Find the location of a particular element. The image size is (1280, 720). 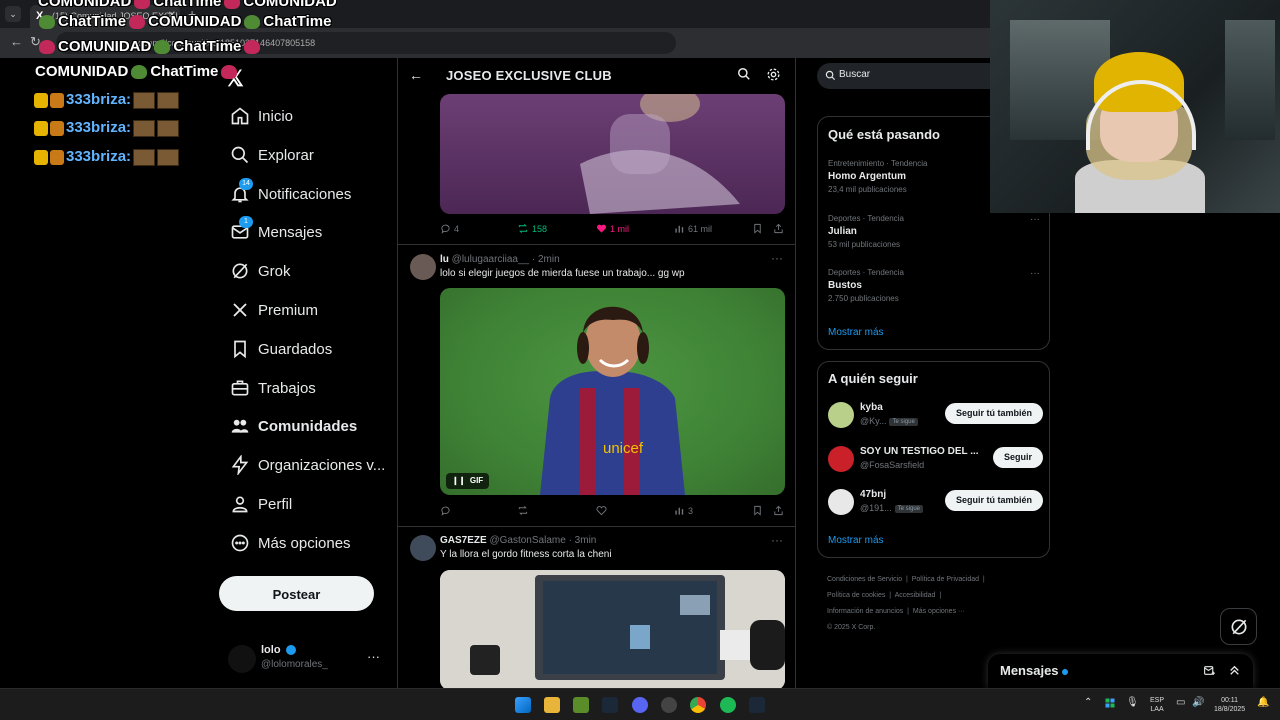

nav-item-grok: Grok is located at coordinates (308, 271).